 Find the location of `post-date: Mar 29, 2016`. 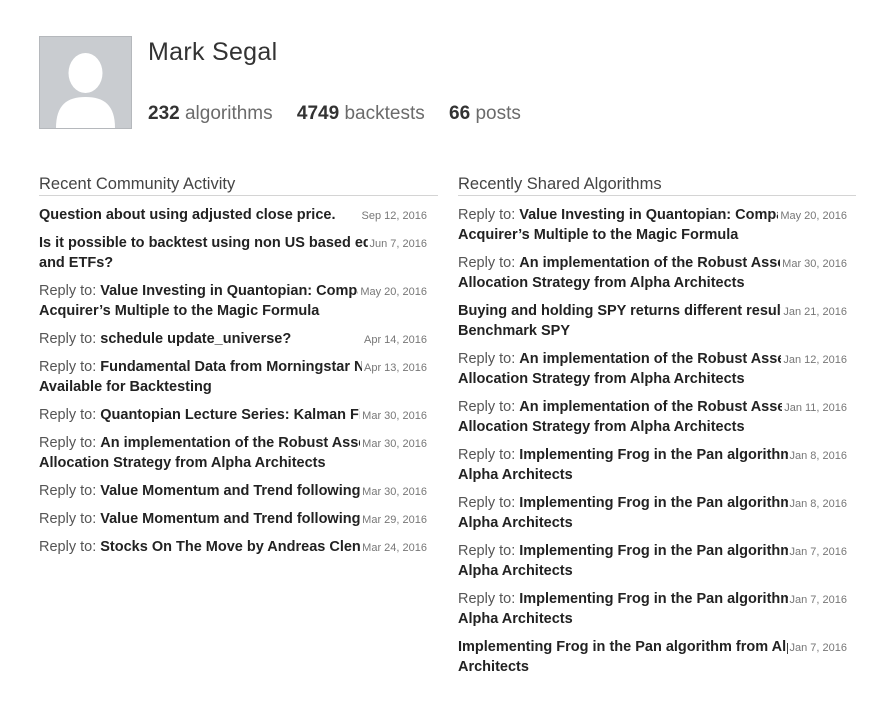

post-date: Mar 29, 2016 is located at coordinates (393, 520).